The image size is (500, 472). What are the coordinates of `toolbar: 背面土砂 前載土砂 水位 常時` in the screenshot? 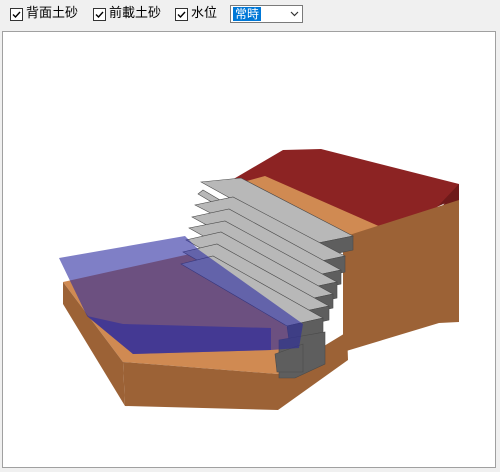 It's located at (250, 14).